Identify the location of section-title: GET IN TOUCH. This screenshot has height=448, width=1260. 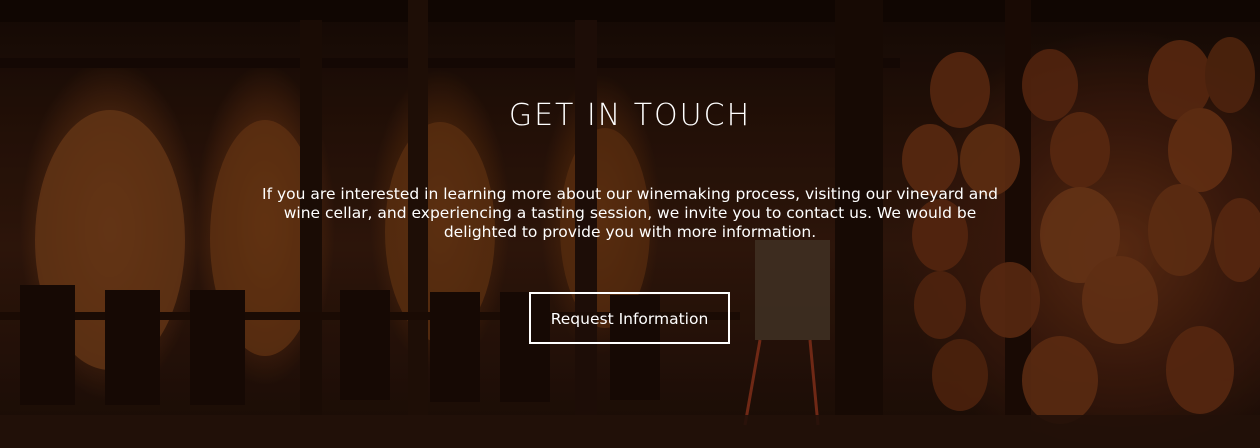
(630, 115).